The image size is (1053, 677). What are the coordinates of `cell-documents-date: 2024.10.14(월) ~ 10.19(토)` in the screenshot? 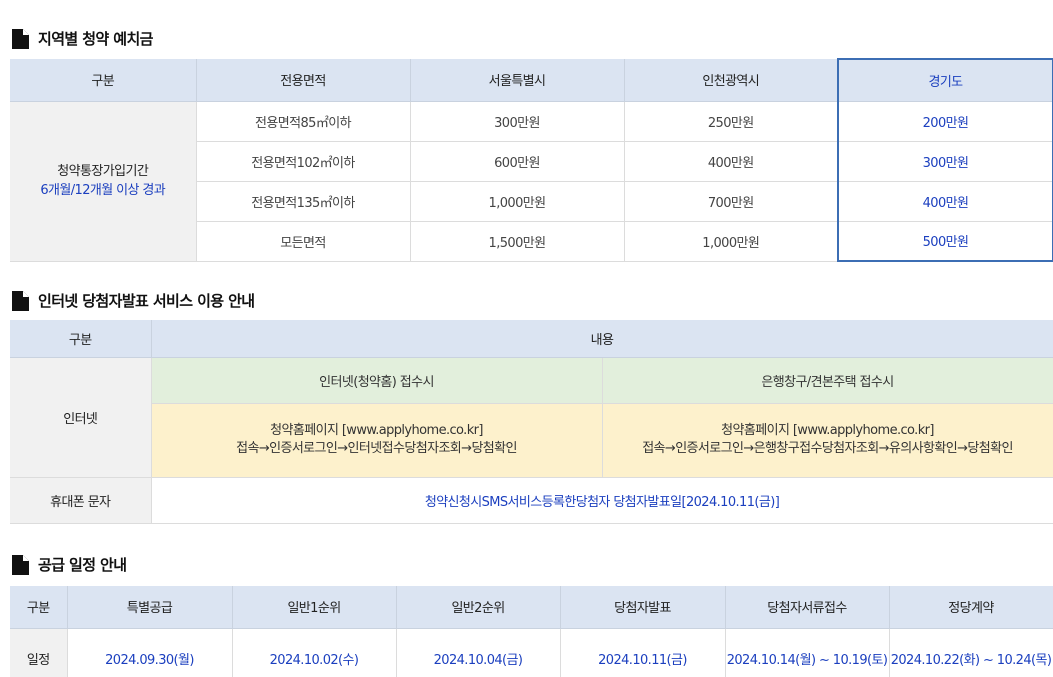 It's located at (807, 652).